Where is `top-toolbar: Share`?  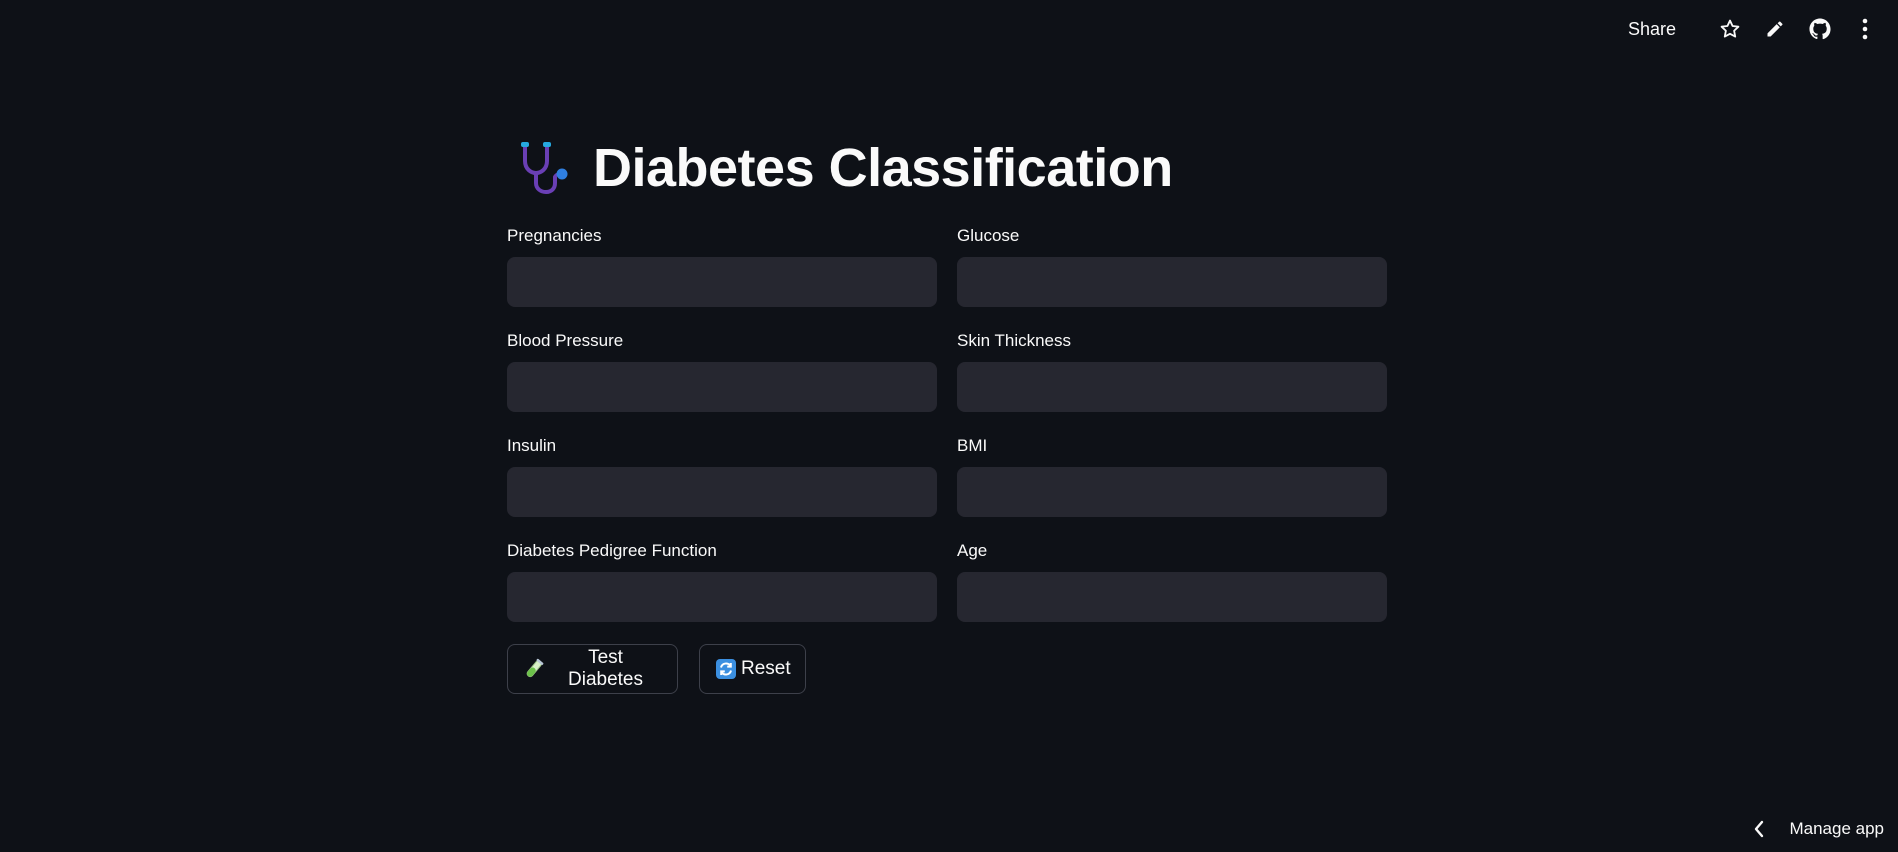
top-toolbar: Share is located at coordinates (1749, 29).